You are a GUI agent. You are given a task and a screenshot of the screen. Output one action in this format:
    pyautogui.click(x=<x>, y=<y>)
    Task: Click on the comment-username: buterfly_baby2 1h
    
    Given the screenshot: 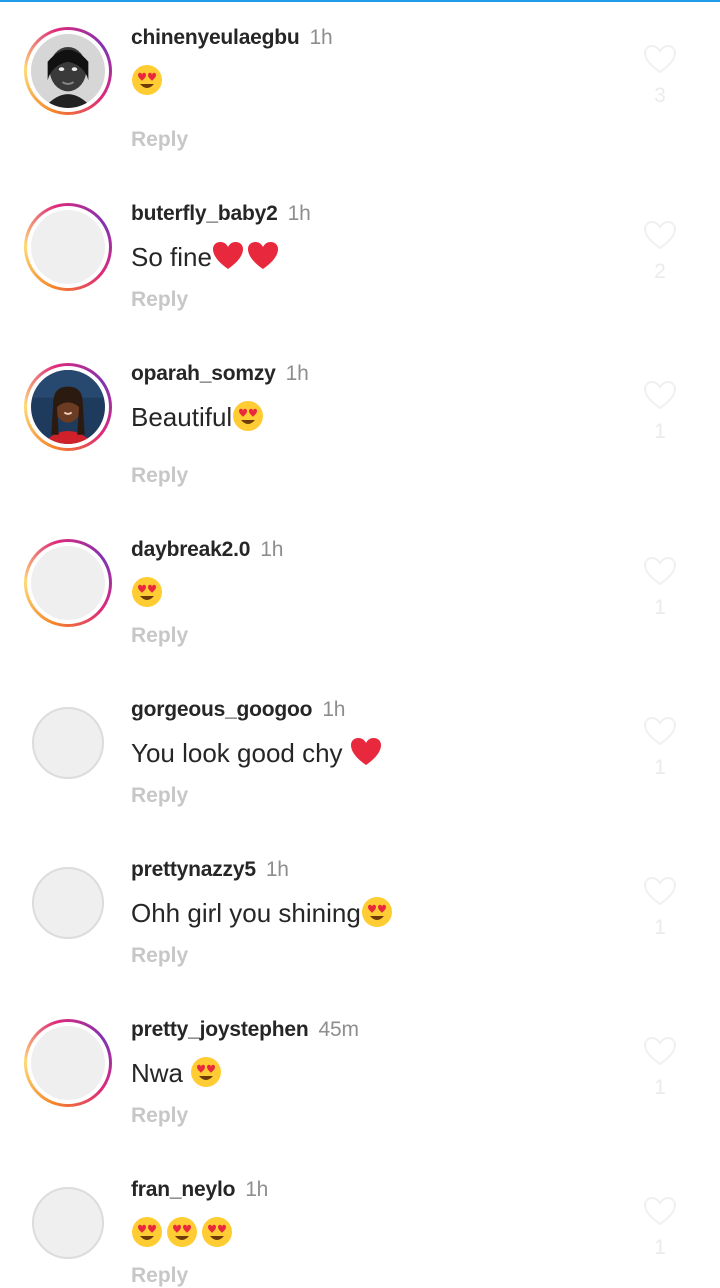 What is the action you would take?
    pyautogui.click(x=221, y=214)
    